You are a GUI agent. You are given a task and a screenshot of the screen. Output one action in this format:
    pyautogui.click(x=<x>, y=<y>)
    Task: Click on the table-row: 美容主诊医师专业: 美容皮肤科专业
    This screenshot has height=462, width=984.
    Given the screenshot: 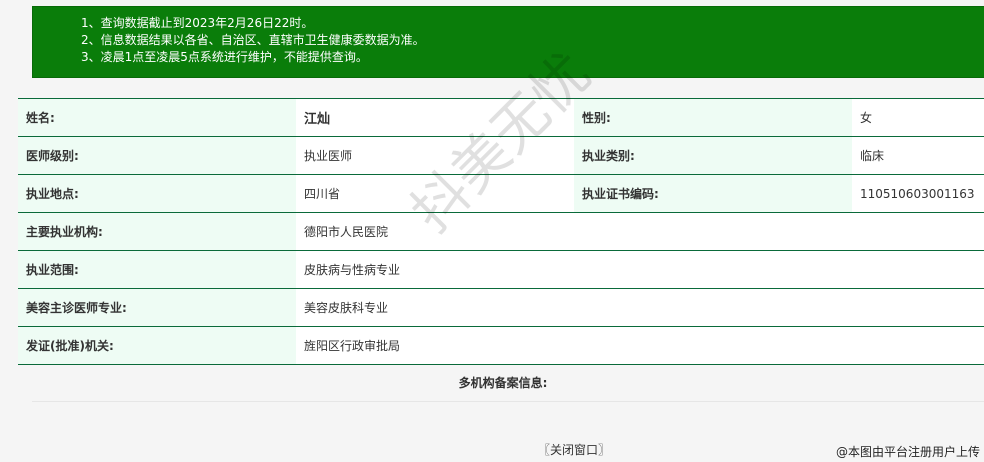 What is the action you would take?
    pyautogui.click(x=501, y=307)
    